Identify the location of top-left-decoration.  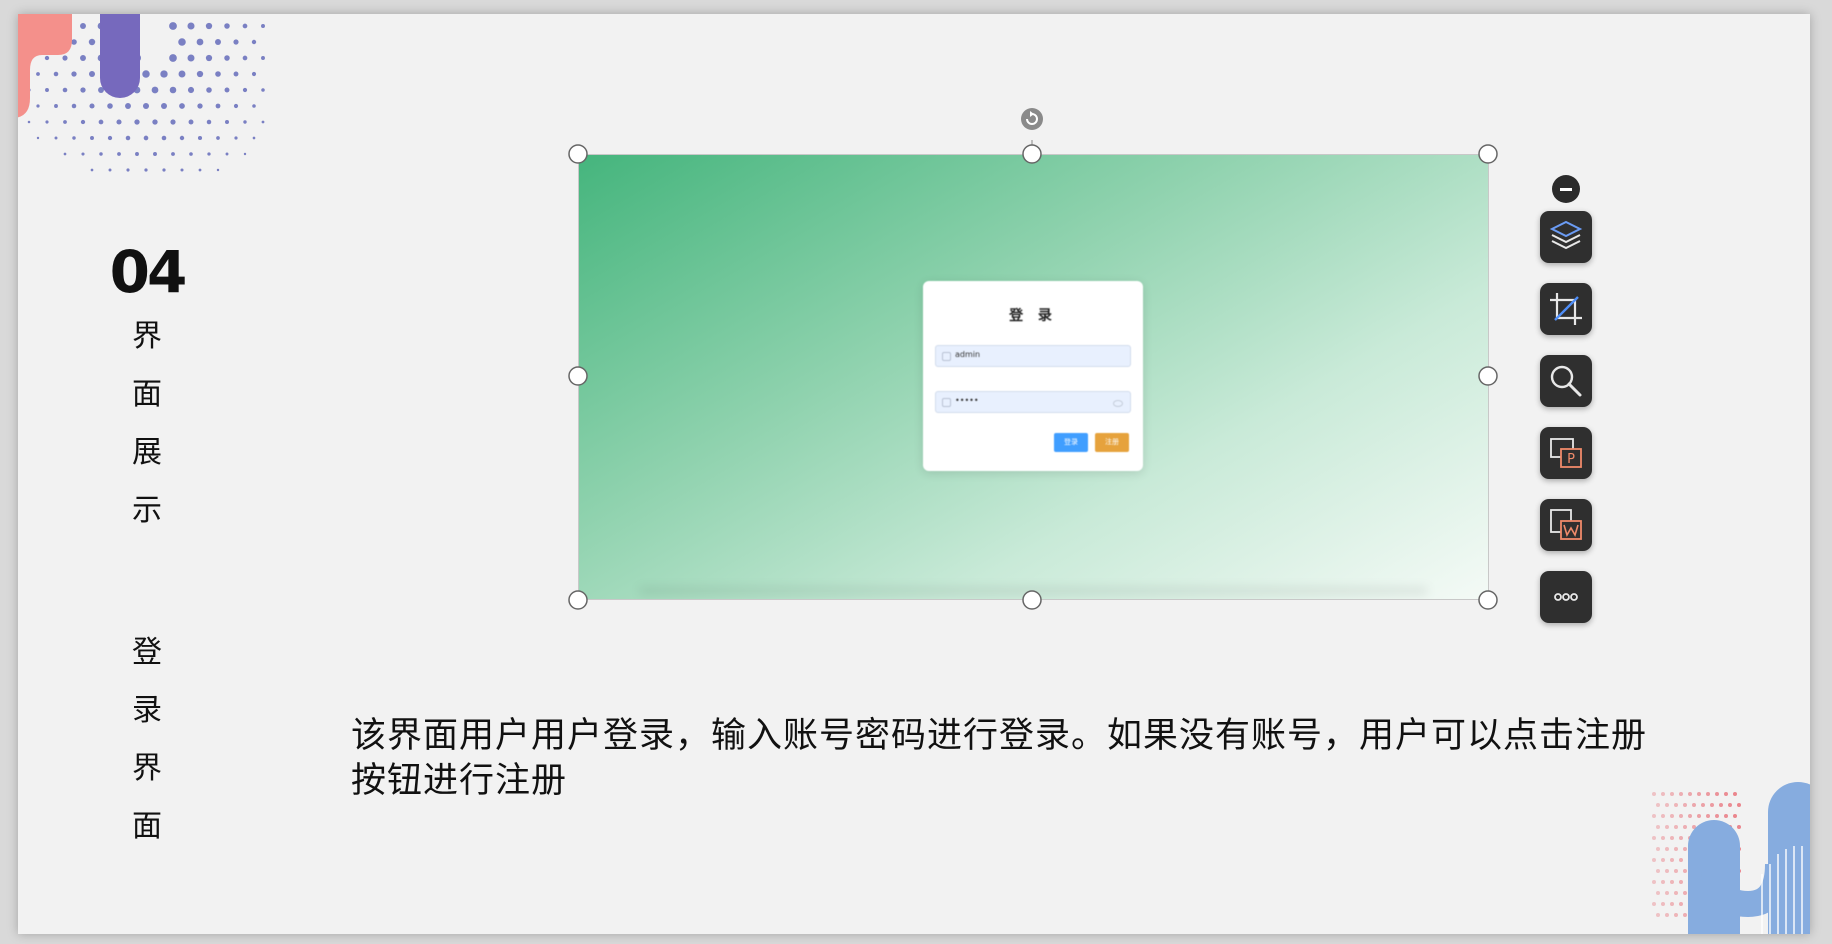
(141, 93).